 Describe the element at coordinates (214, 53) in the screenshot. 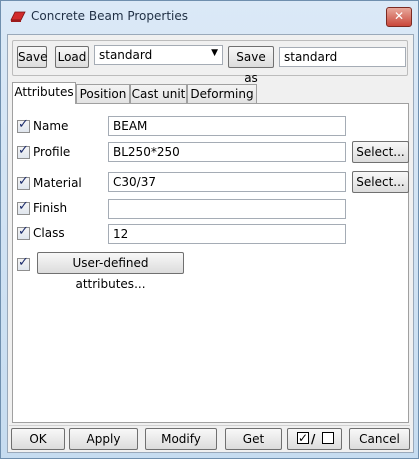

I see `chevron-down-icon: ▼` at that location.